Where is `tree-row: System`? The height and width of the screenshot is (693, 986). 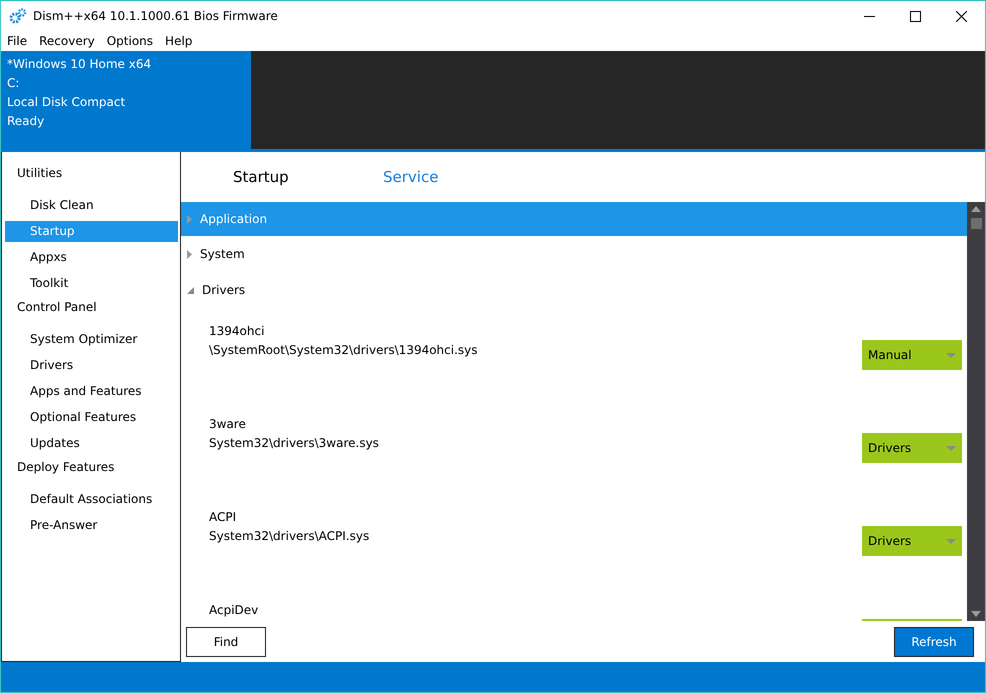 tree-row: System is located at coordinates (574, 254).